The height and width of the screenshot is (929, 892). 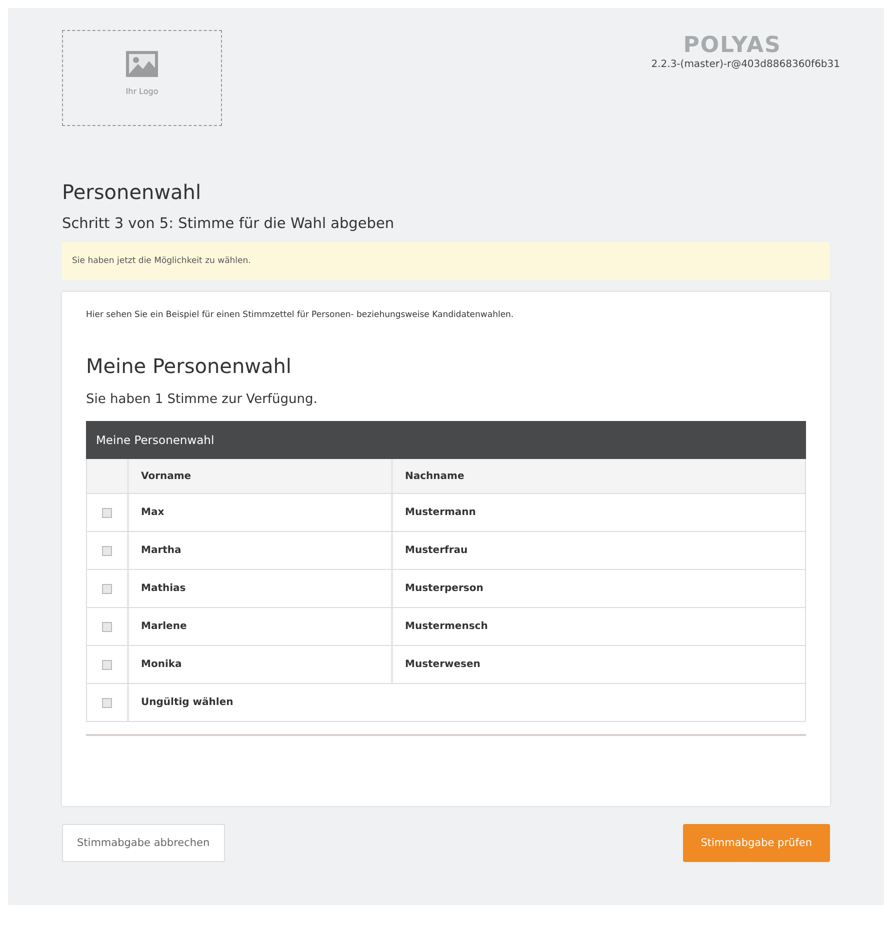 I want to click on brand-logo: POLYAS, so click(x=732, y=46).